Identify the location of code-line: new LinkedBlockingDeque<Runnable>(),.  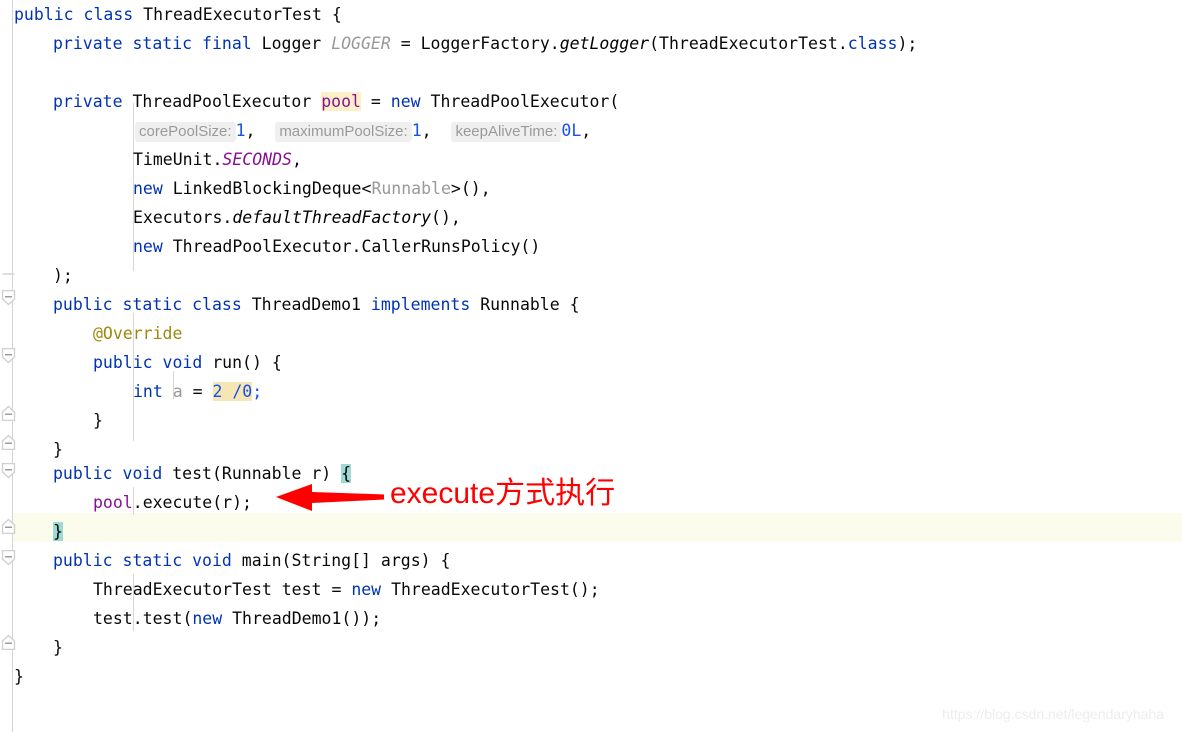
(312, 188).